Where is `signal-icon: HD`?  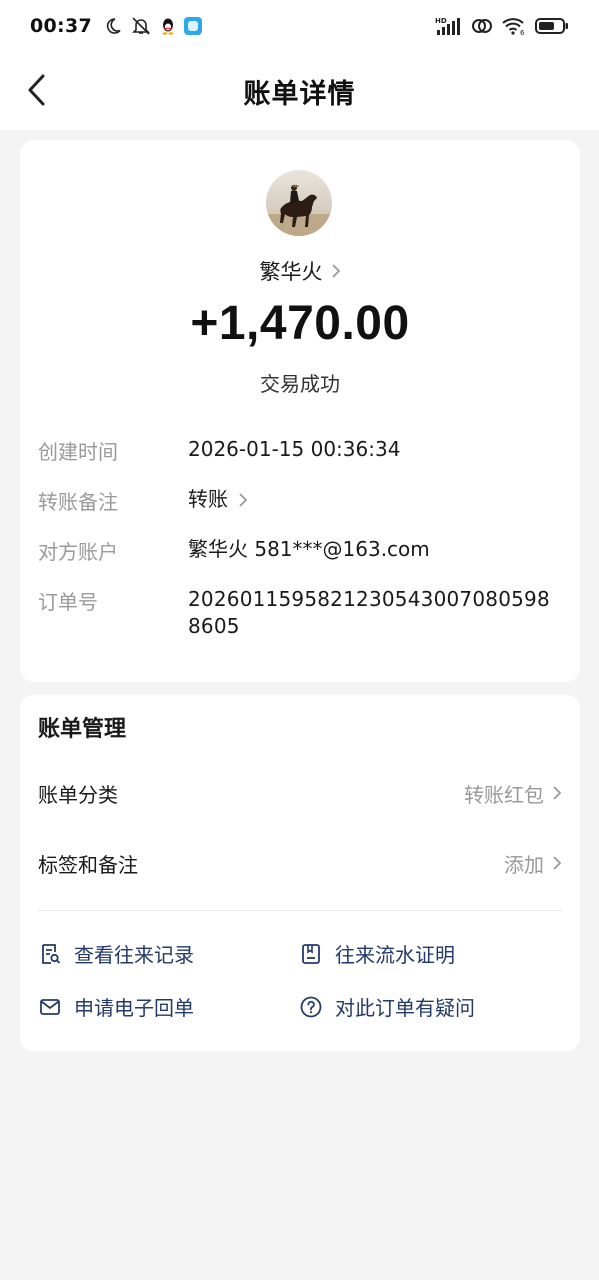 signal-icon: HD is located at coordinates (449, 26).